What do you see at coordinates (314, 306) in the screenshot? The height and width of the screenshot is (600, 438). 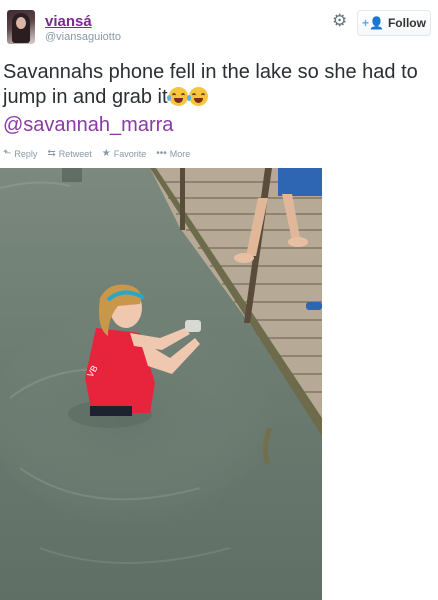 I see `sandal` at bounding box center [314, 306].